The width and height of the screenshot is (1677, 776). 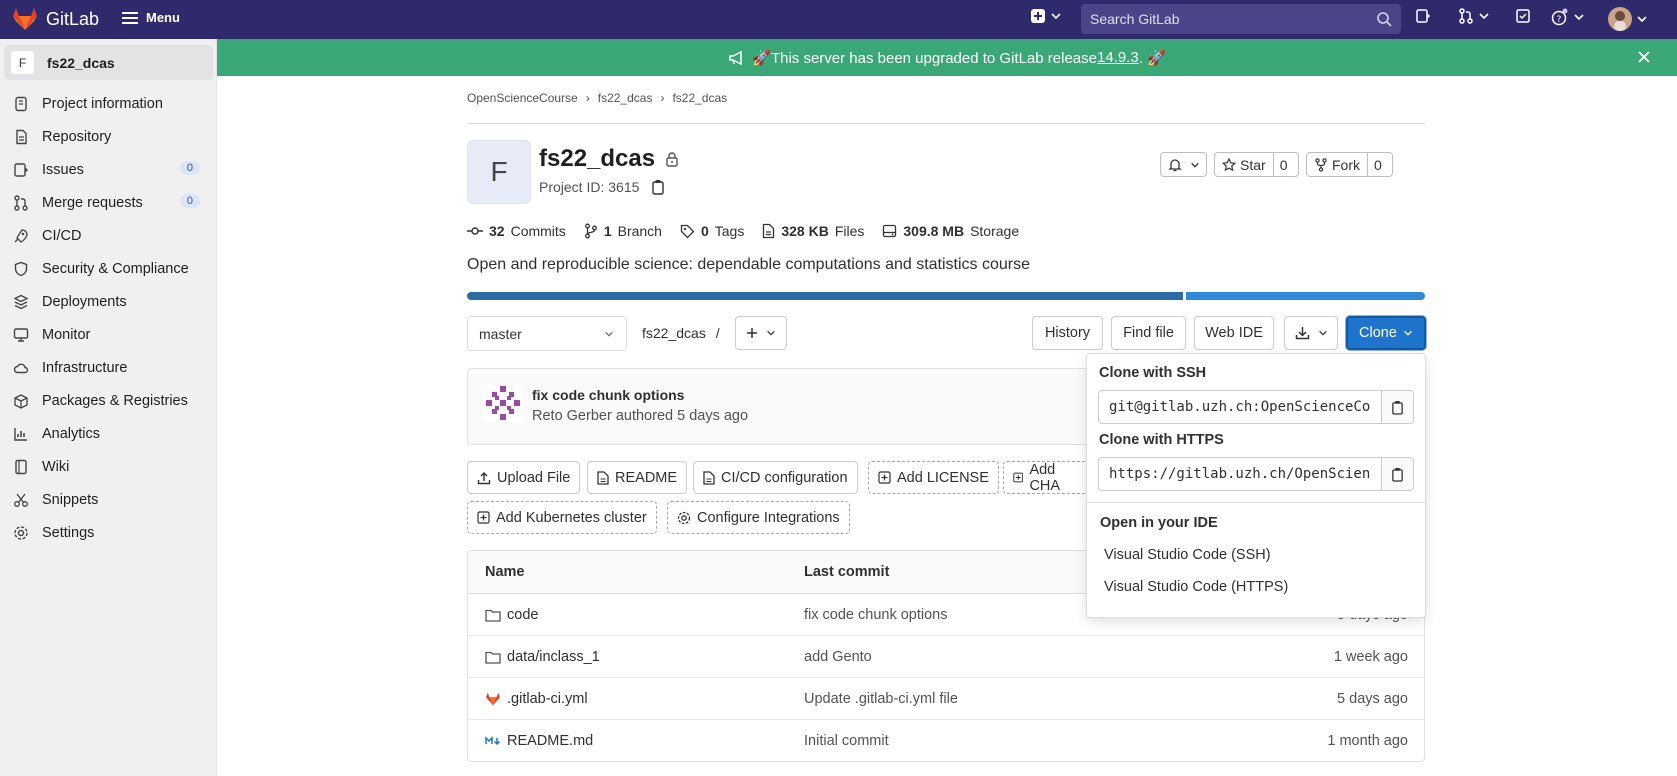 I want to click on sidebar-item-repository: Repository, so click(x=108, y=136).